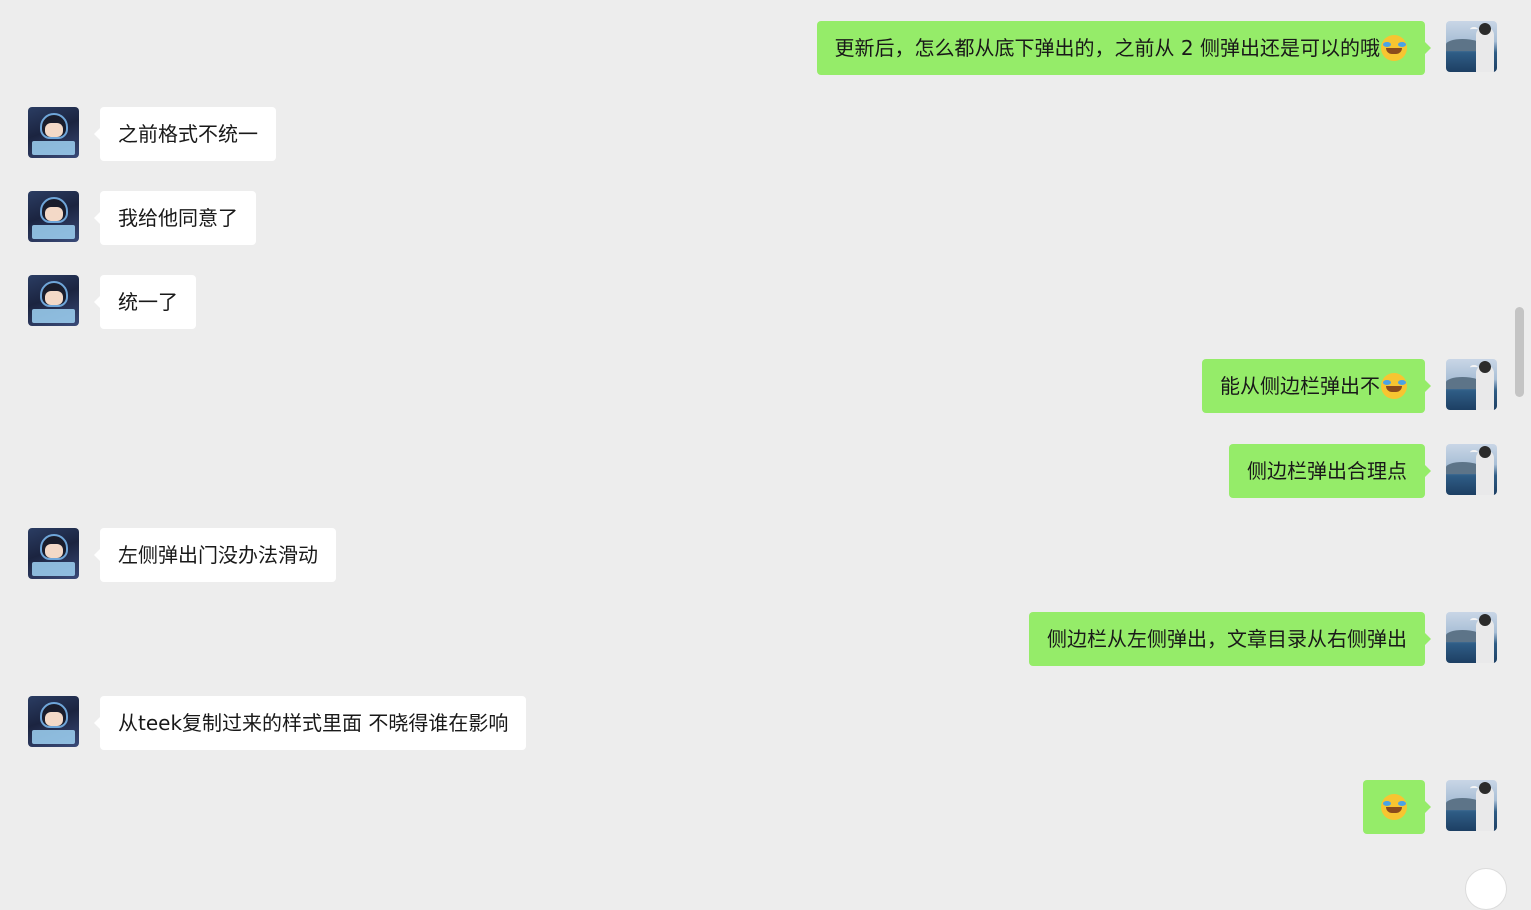  I want to click on message-bubble-other: 从teek复制过来的样式里面 不晓得谁在影响, so click(310, 723).